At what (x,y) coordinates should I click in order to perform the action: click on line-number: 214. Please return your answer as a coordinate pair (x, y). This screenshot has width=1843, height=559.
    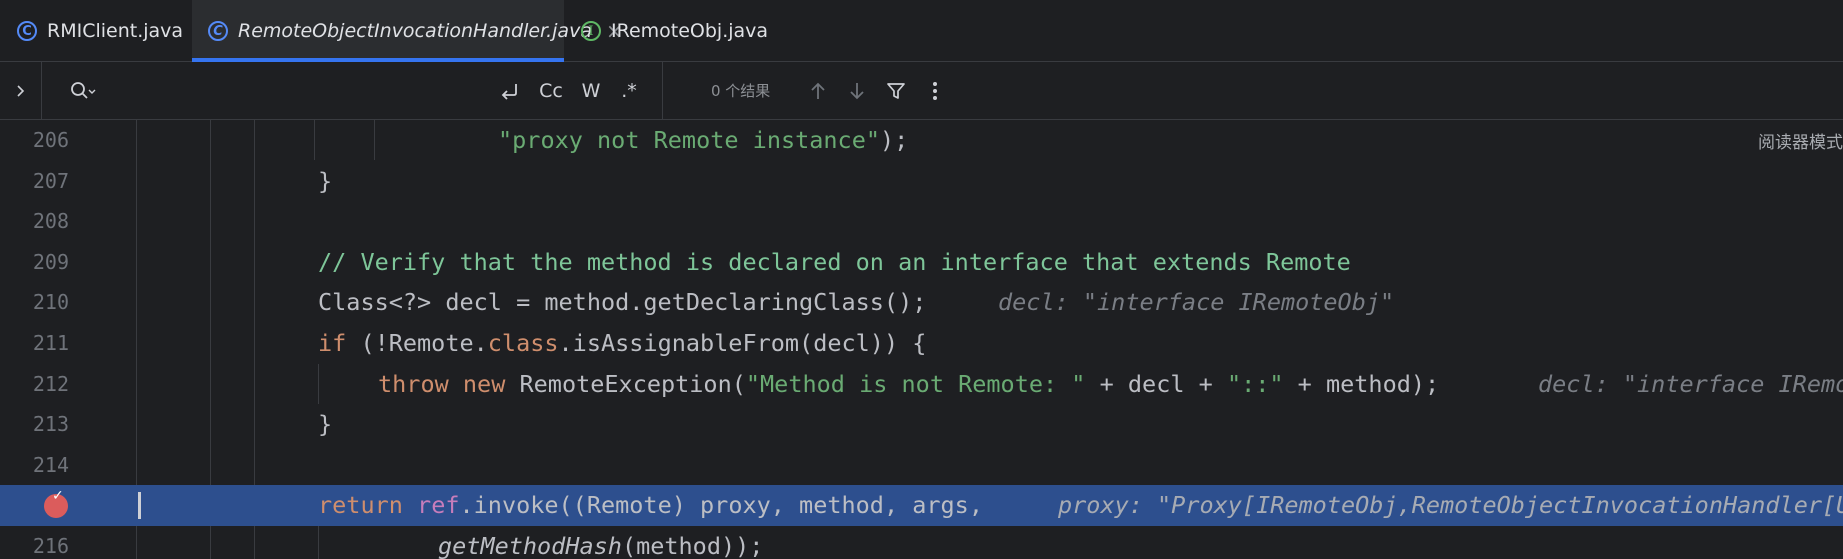
    Looking at the image, I should click on (50, 464).